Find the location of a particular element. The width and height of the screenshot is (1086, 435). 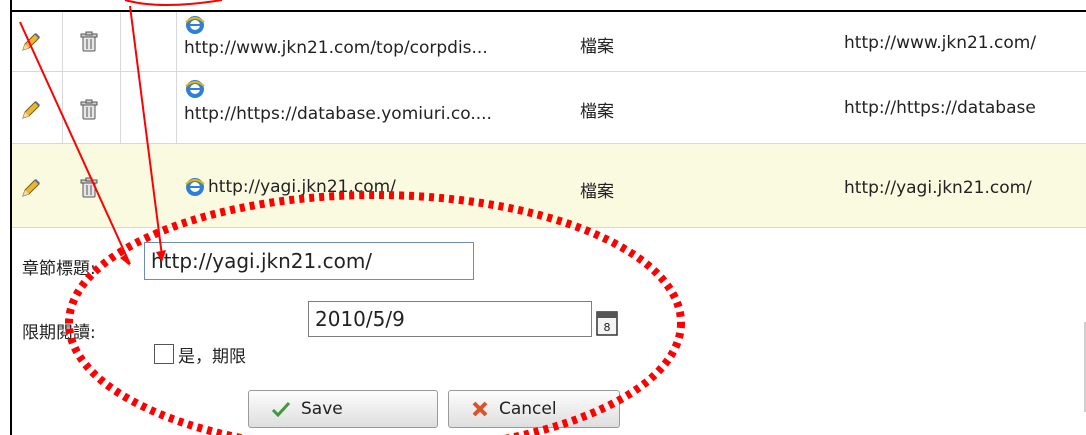

deadline-checkbox is located at coordinates (164, 354).